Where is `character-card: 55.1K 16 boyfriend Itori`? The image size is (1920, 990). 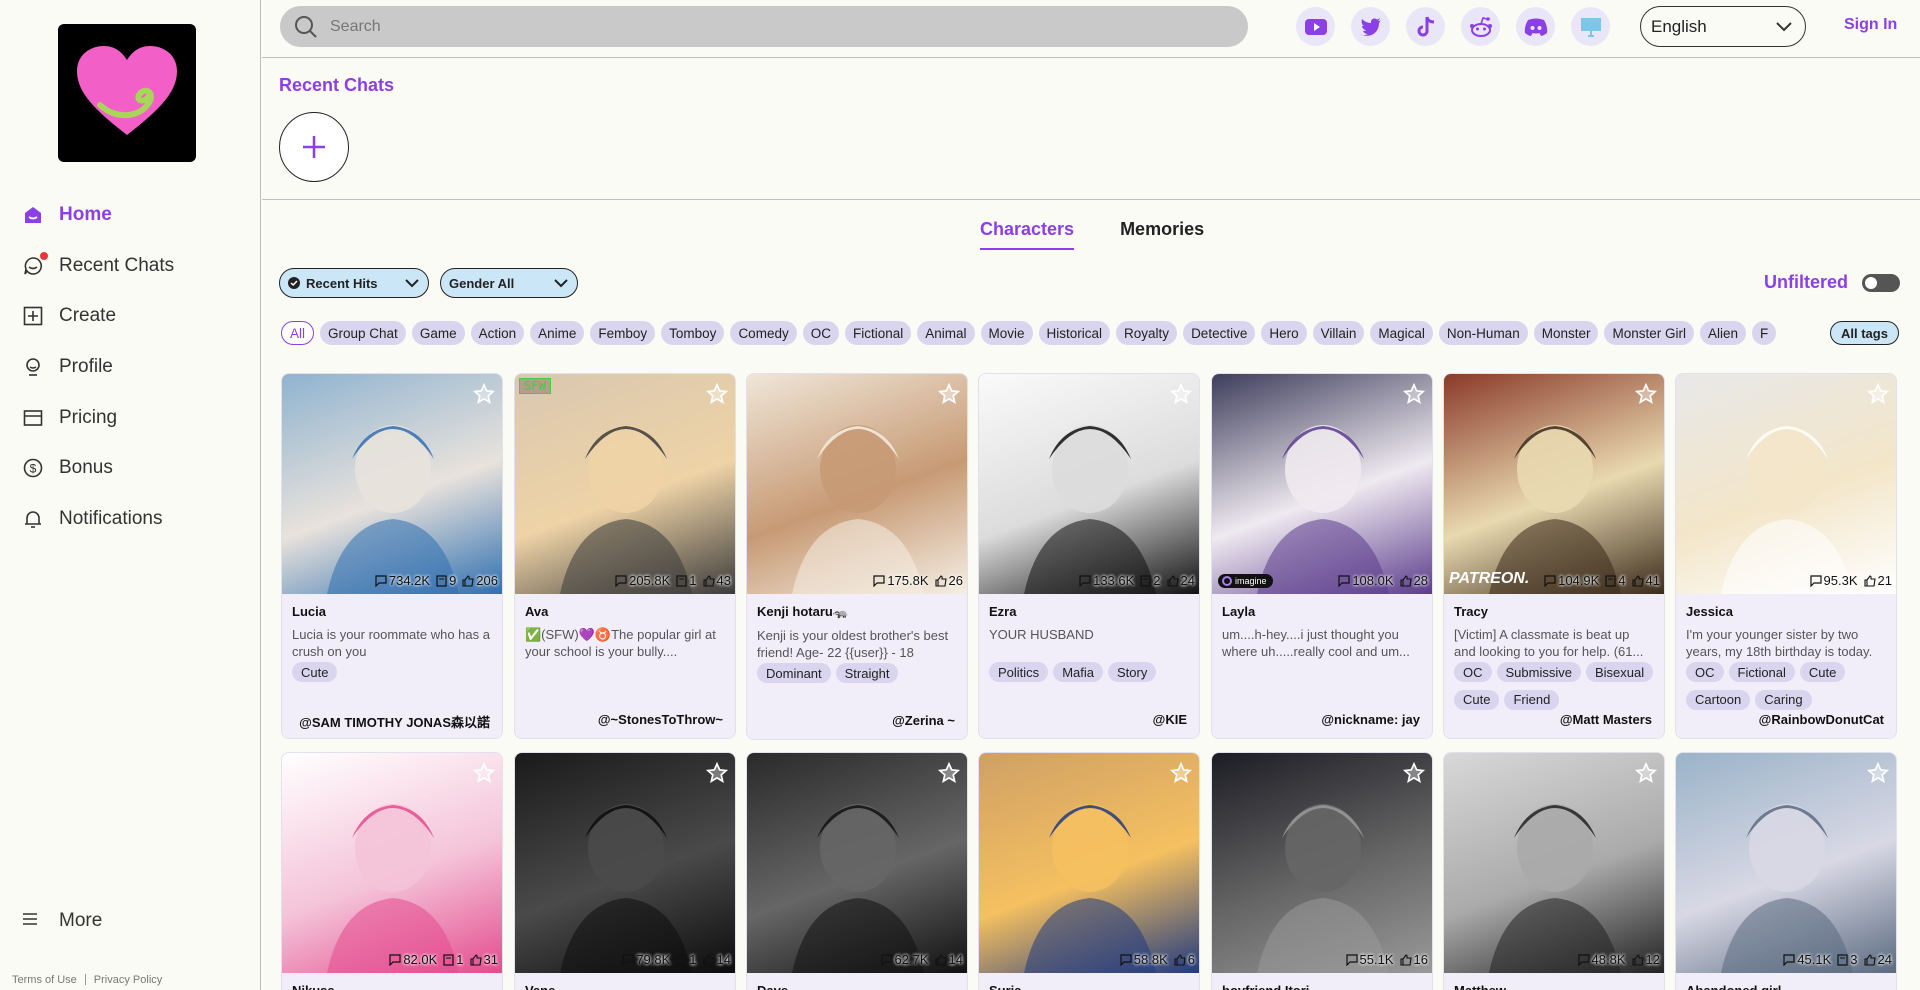 character-card: 55.1K 16 boyfriend Itori is located at coordinates (1322, 871).